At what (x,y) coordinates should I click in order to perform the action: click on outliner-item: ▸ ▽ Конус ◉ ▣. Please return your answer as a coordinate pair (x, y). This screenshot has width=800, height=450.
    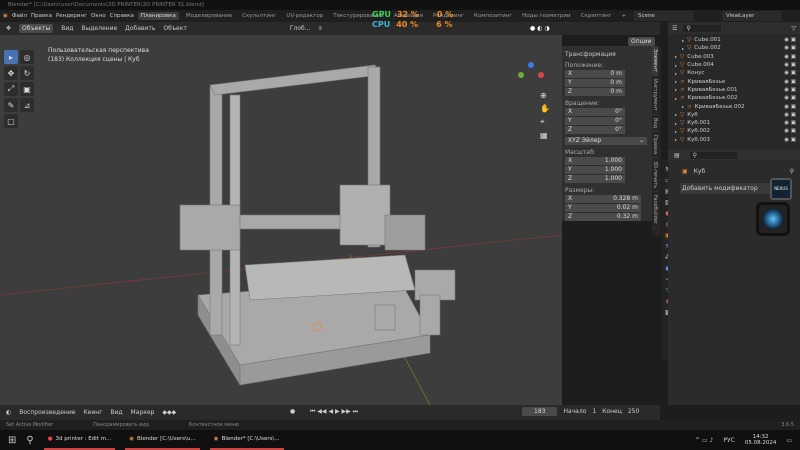
    Looking at the image, I should click on (734, 73).